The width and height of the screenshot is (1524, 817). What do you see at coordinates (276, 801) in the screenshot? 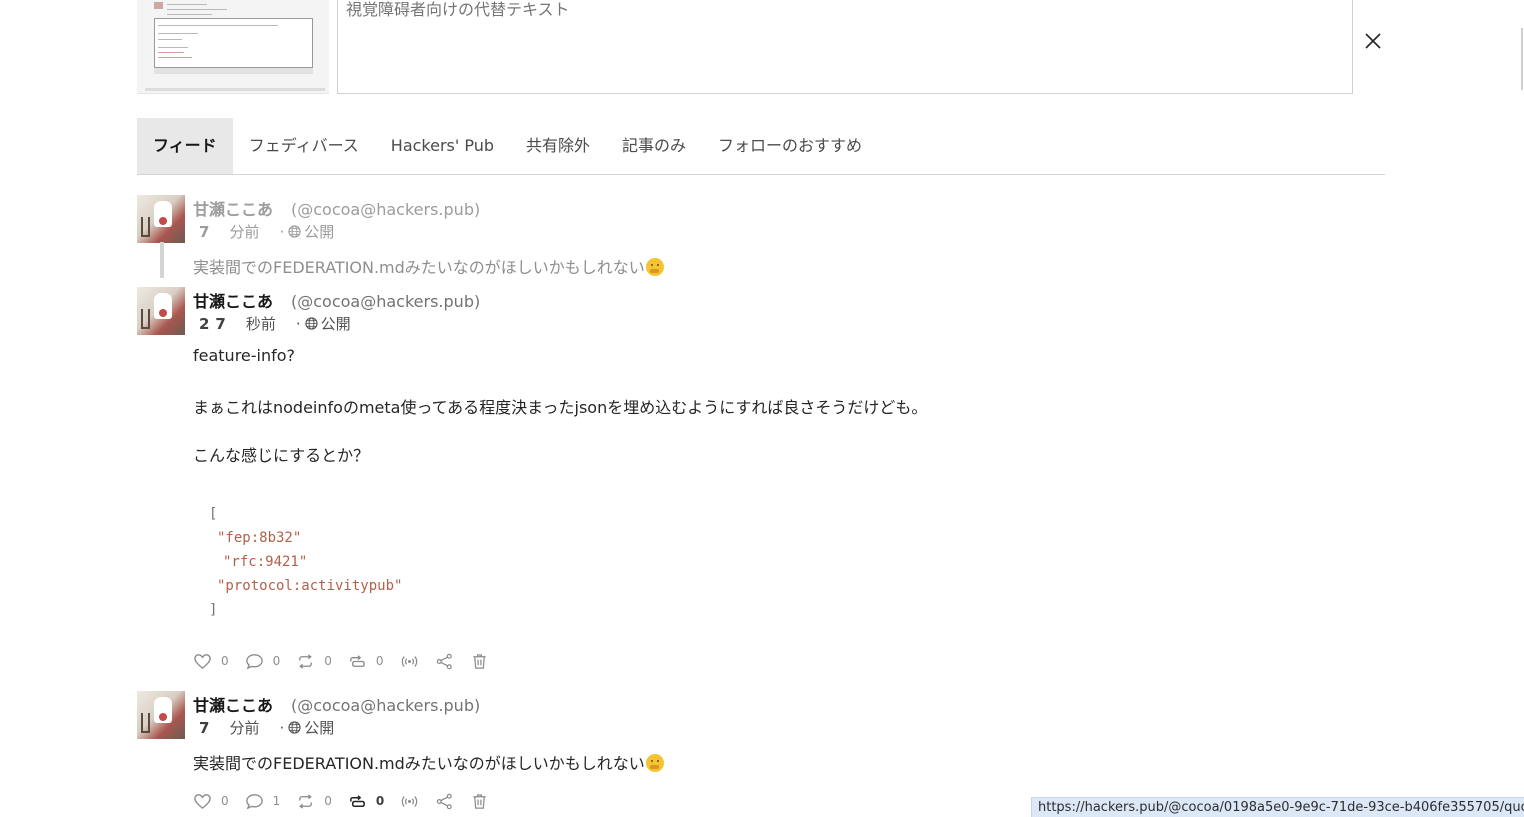
I see `reply-count: 1` at bounding box center [276, 801].